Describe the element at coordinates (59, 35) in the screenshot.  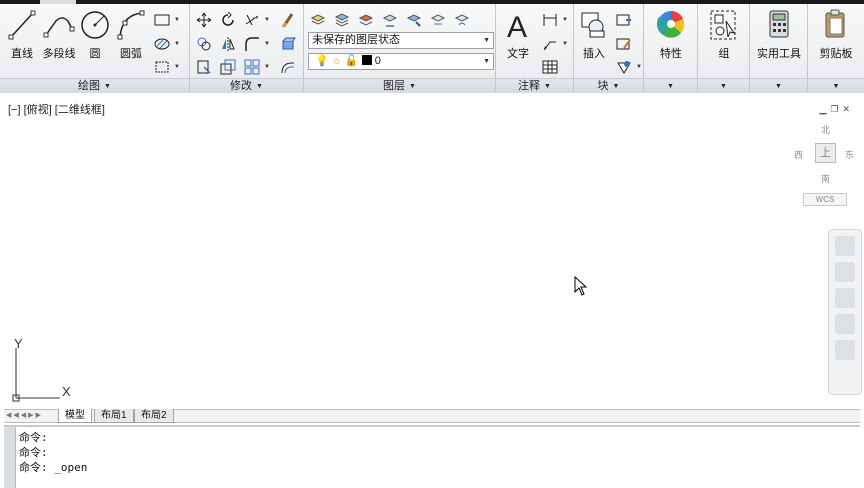
I see `polyline-button: 多段线` at that location.